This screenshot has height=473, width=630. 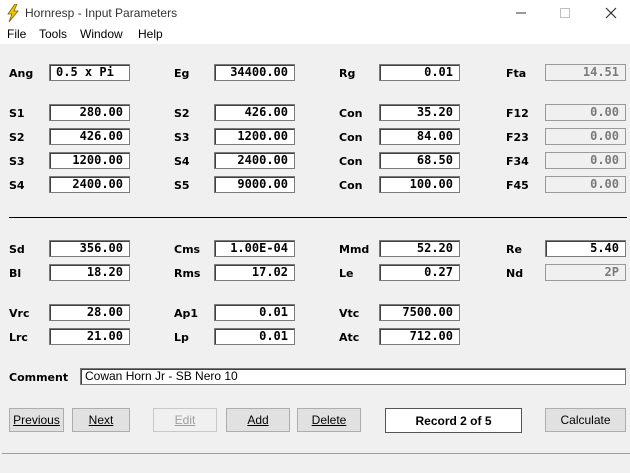 I want to click on label-s3-row: S3, so click(x=17, y=161).